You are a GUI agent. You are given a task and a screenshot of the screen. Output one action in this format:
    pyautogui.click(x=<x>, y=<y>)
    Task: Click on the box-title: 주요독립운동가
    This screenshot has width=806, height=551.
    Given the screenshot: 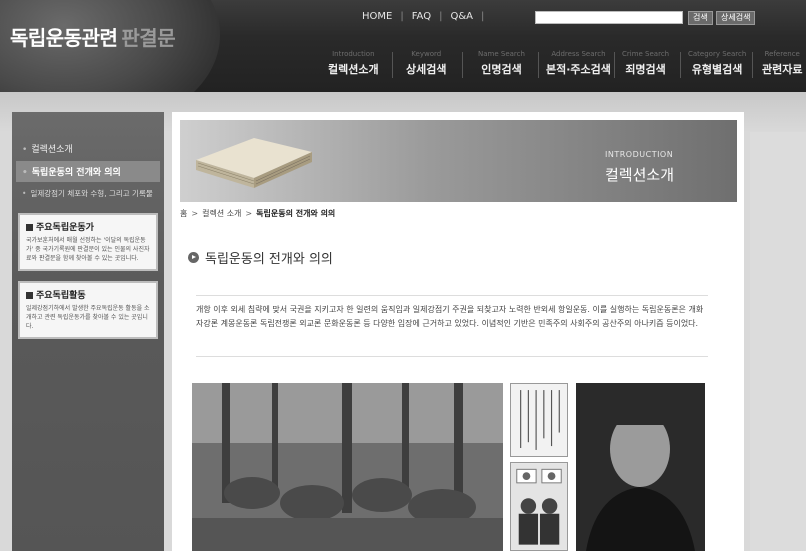 What is the action you would take?
    pyautogui.click(x=88, y=226)
    